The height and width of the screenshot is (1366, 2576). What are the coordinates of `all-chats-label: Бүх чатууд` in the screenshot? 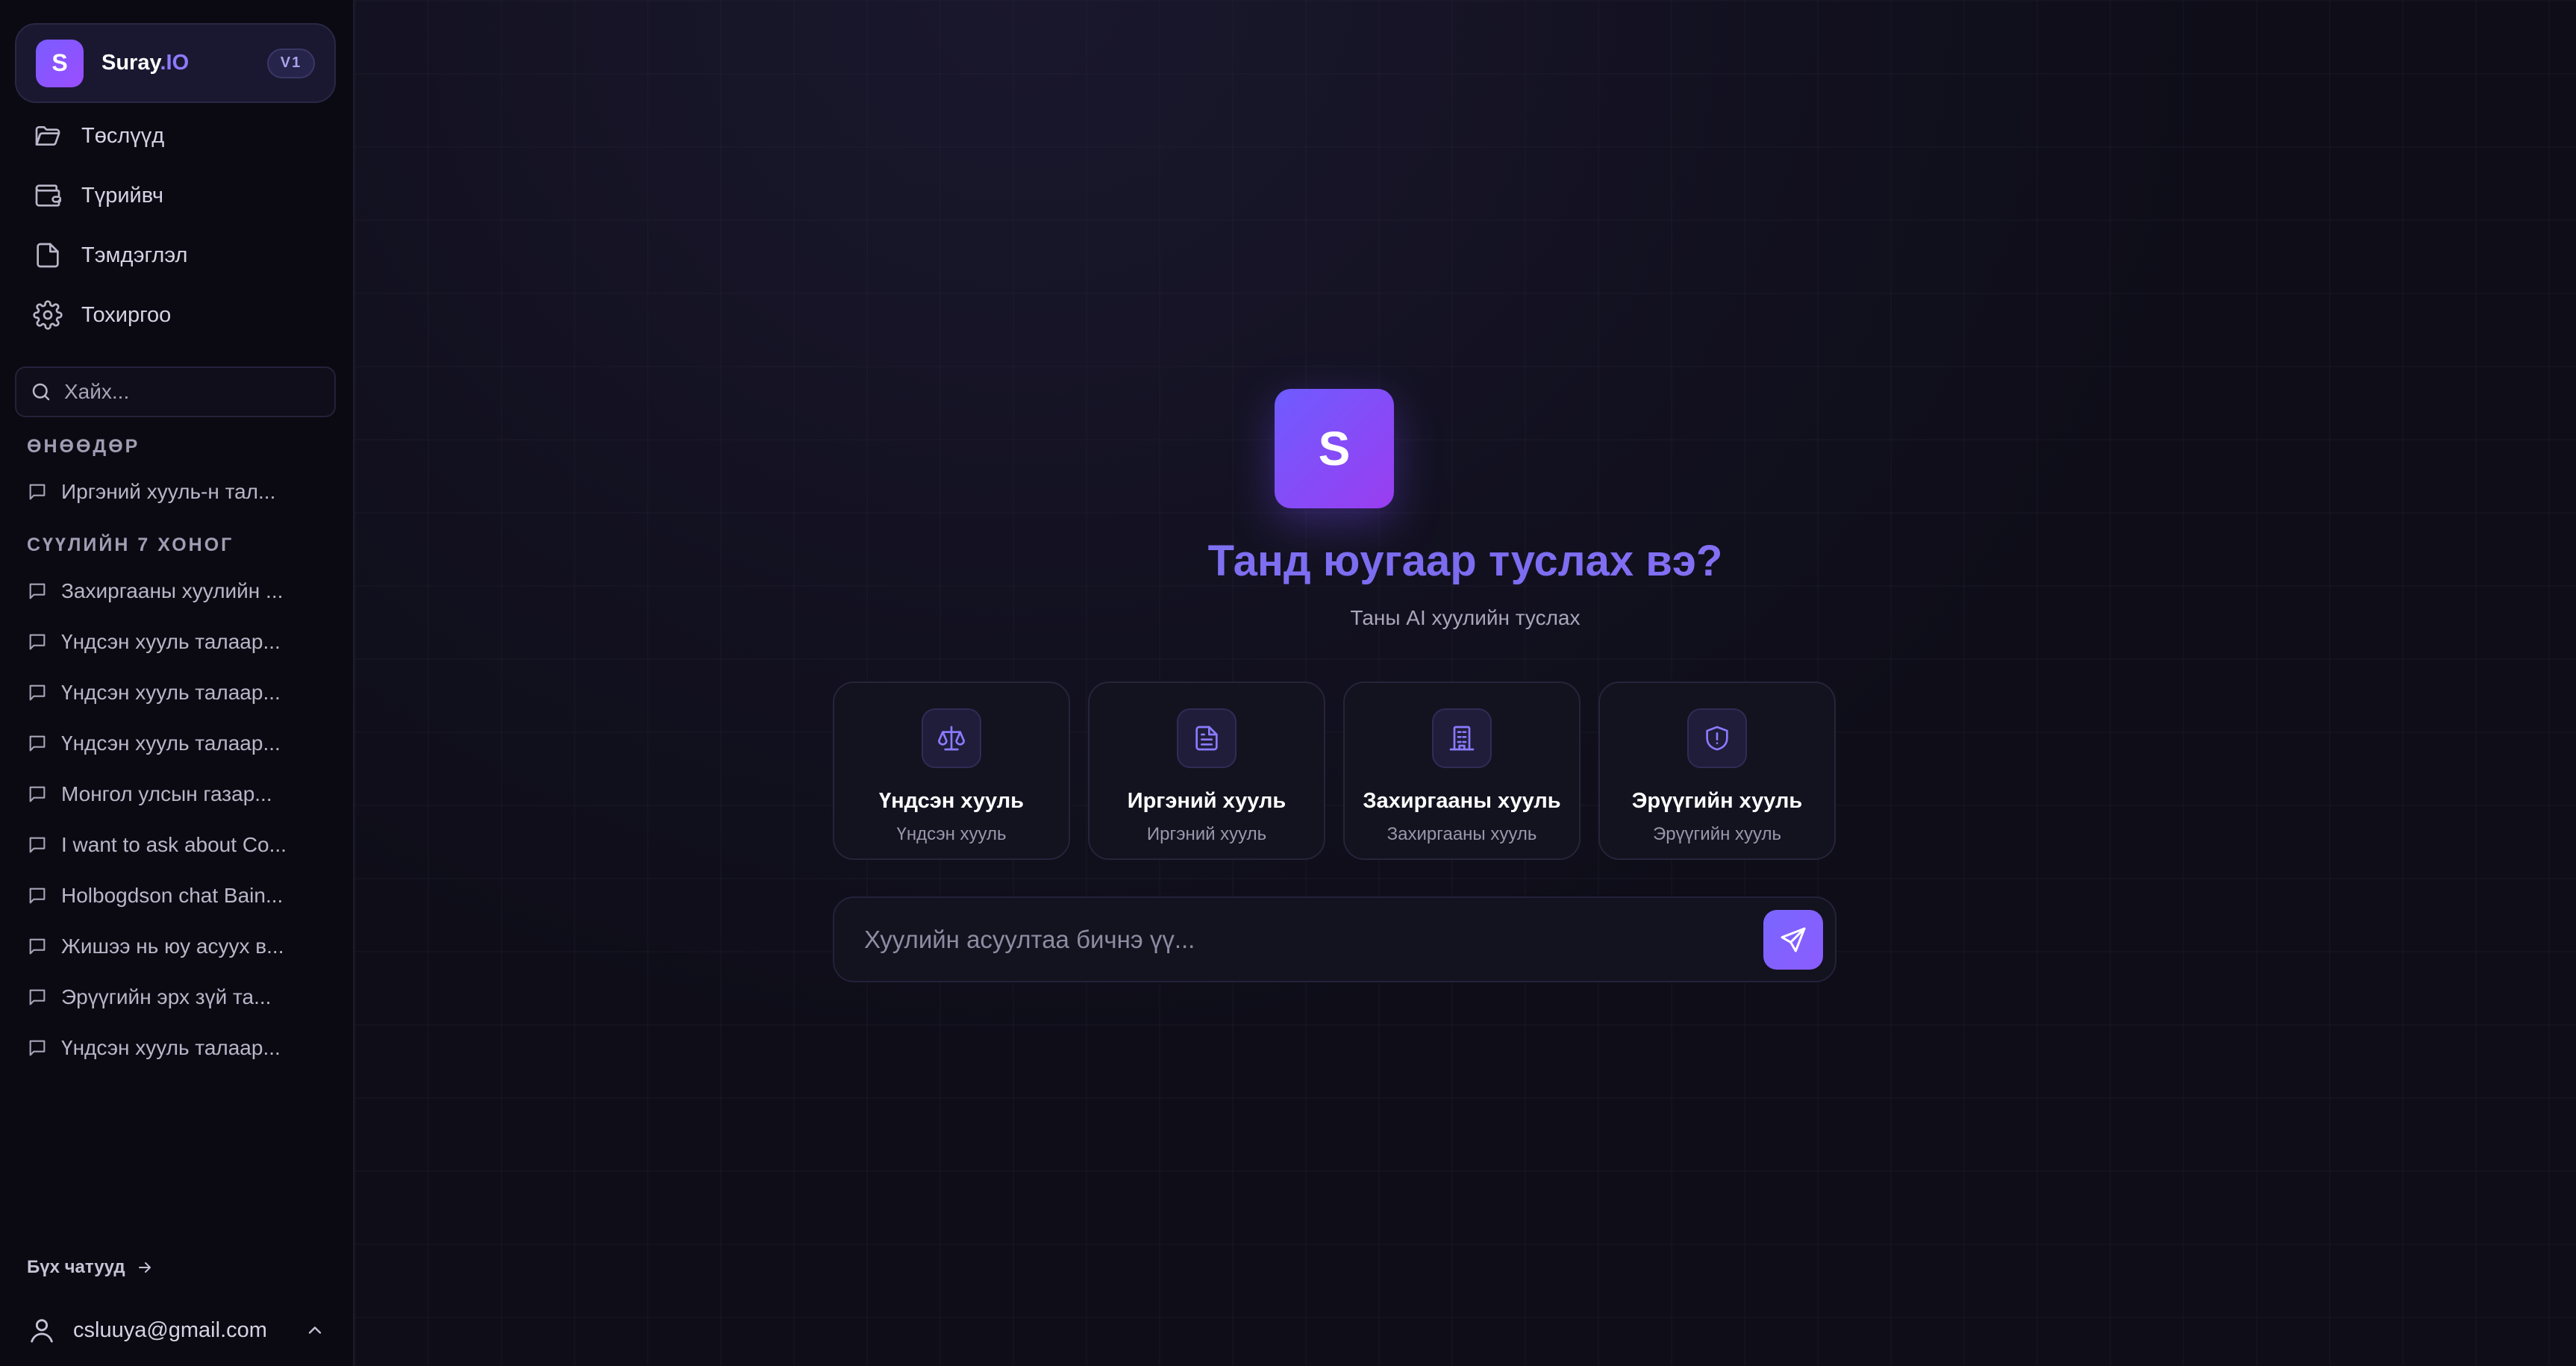 It's located at (76, 1267).